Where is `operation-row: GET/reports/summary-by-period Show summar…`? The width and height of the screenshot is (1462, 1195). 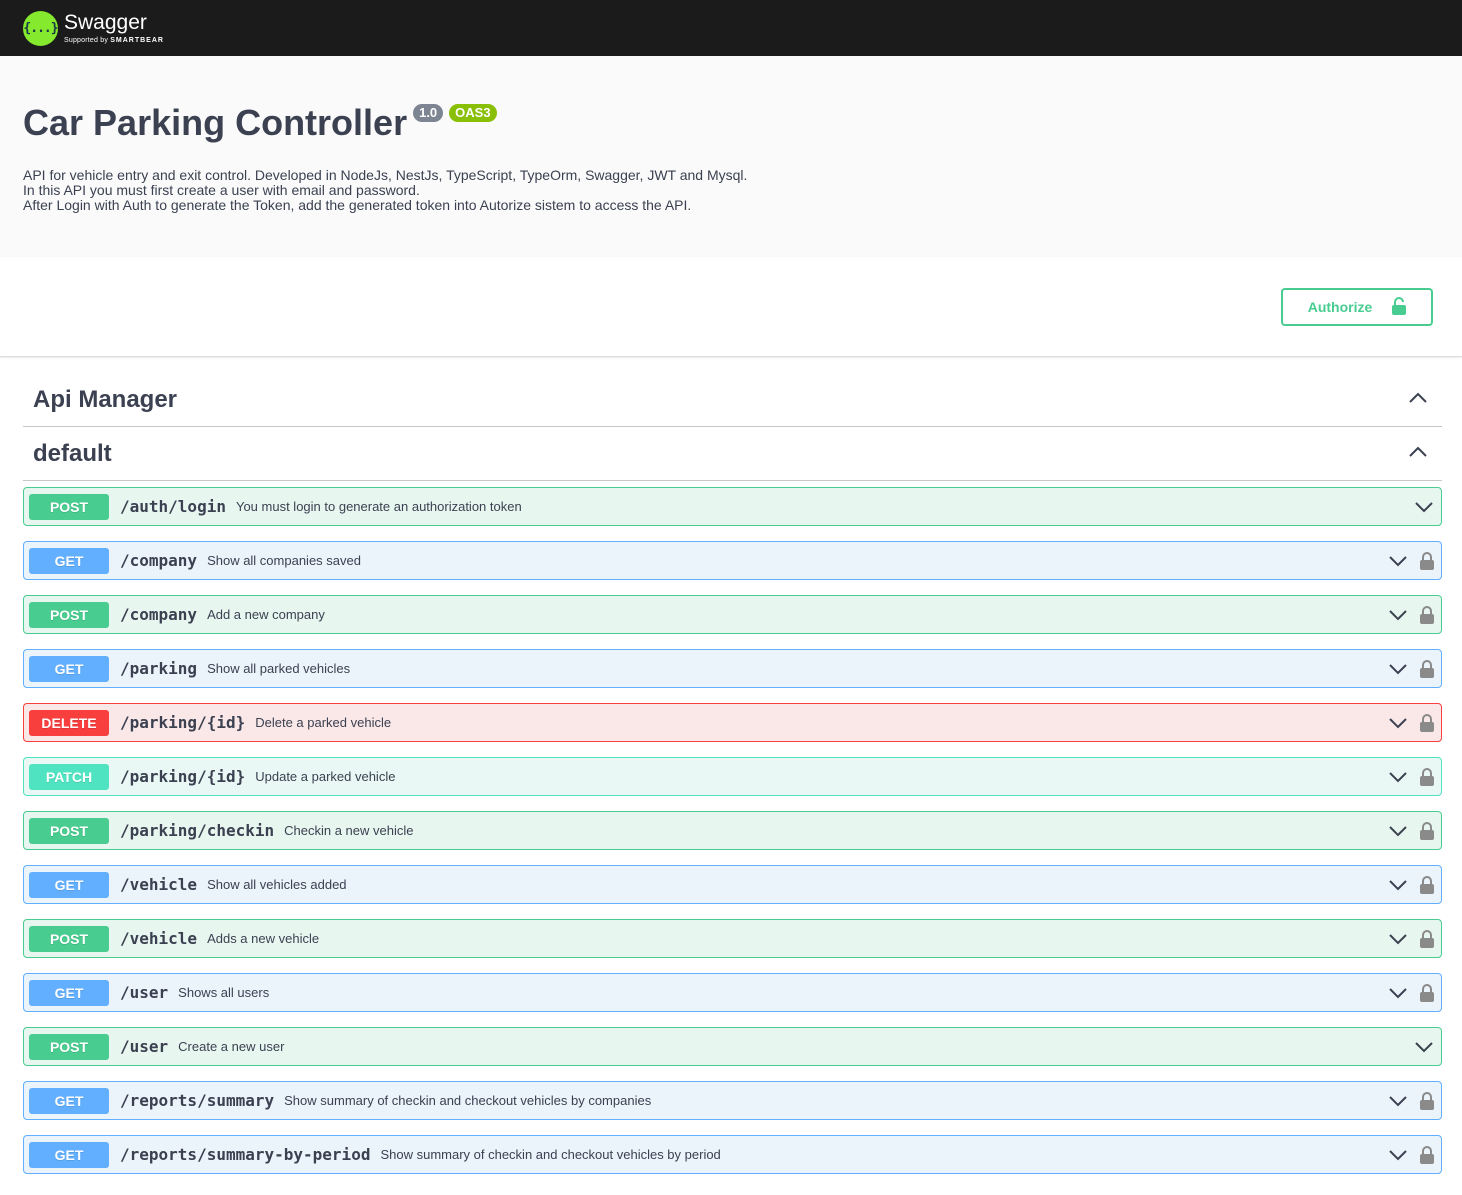
operation-row: GET/reports/summary-by-period Show summar… is located at coordinates (732, 1154).